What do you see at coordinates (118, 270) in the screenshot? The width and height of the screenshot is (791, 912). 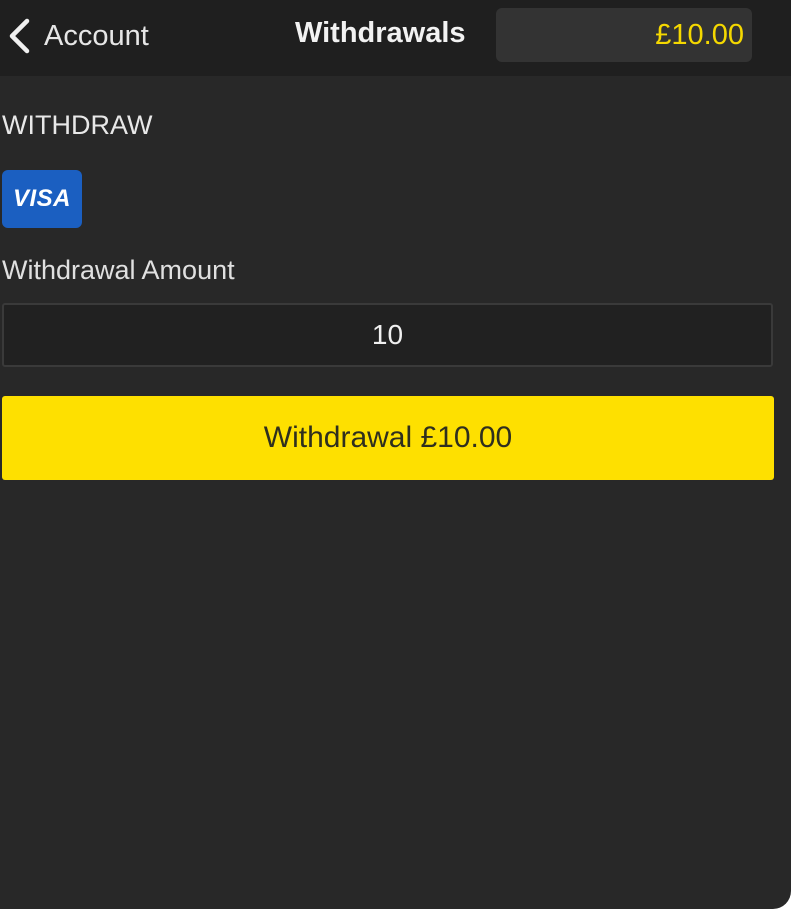 I see `withdrawal-amount-label: Withdrawal Amount` at bounding box center [118, 270].